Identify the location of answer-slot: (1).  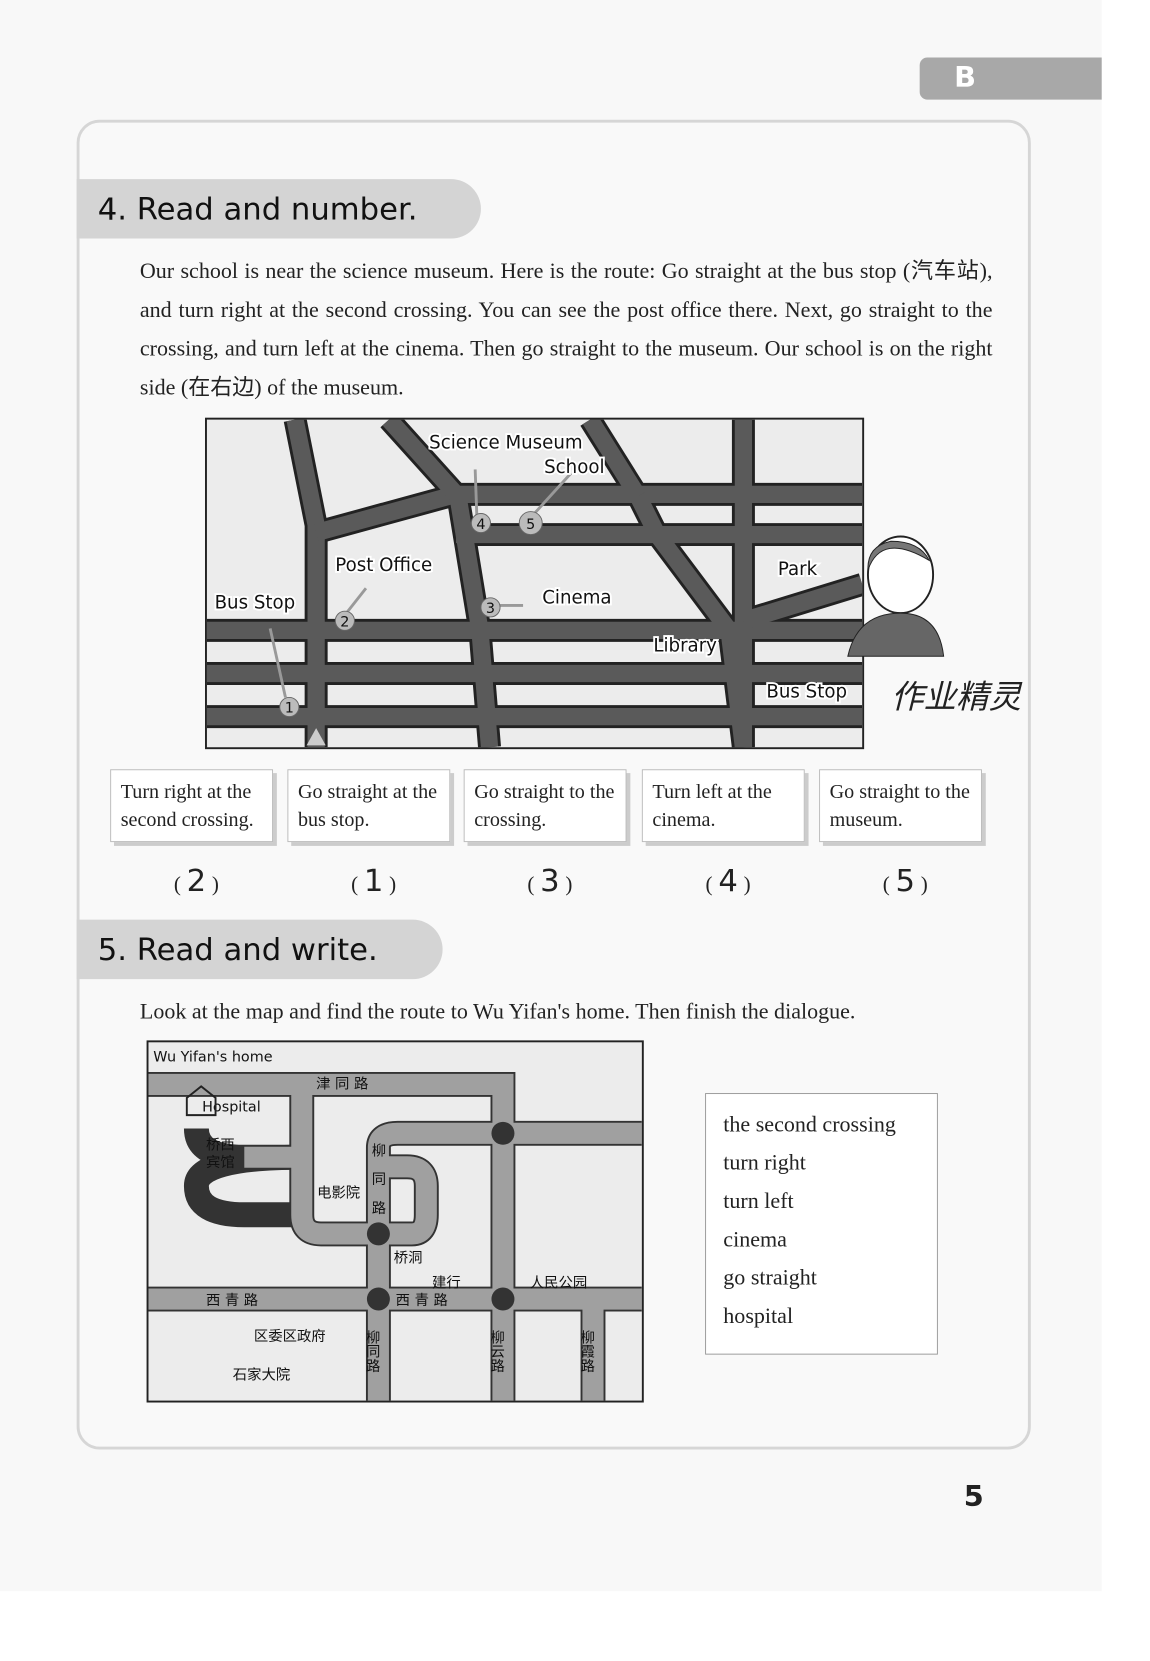
(373, 880).